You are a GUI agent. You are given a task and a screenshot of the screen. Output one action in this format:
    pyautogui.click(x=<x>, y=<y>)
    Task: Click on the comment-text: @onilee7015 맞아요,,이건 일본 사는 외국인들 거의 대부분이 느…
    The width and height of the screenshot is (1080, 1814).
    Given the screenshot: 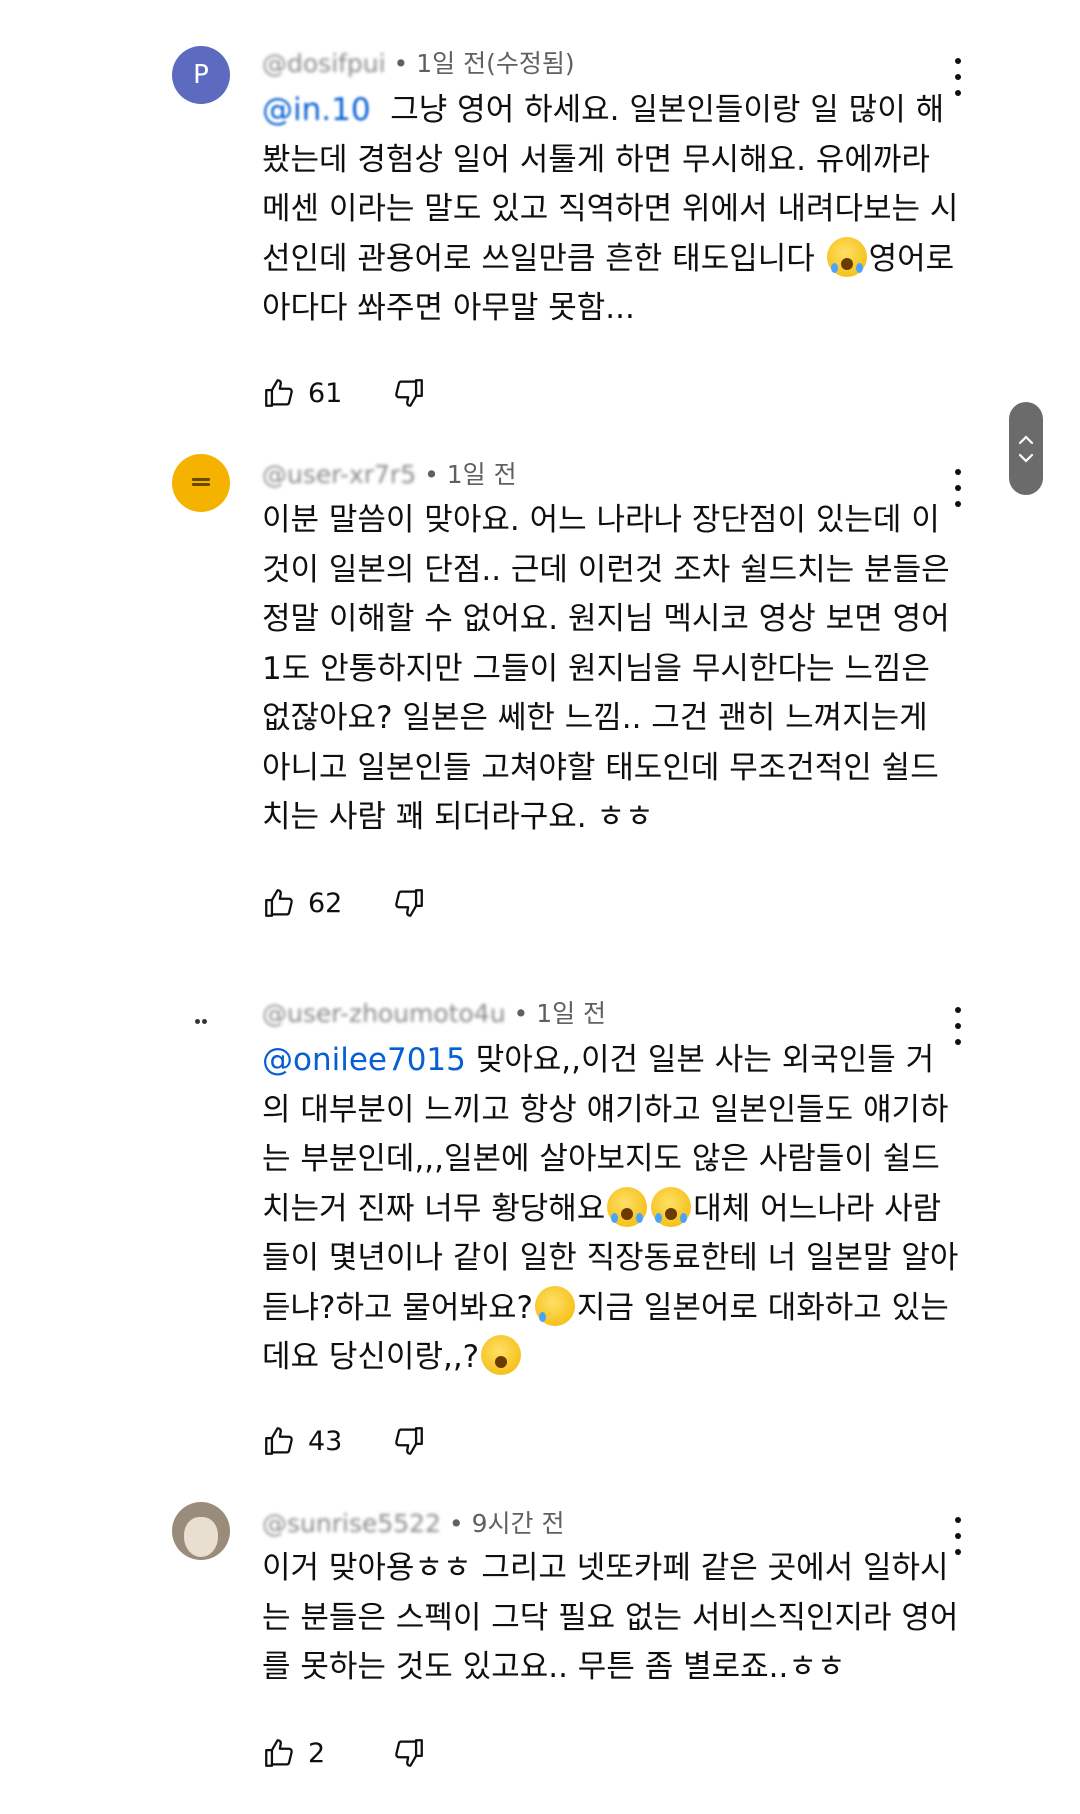 What is the action you would take?
    pyautogui.click(x=610, y=1208)
    